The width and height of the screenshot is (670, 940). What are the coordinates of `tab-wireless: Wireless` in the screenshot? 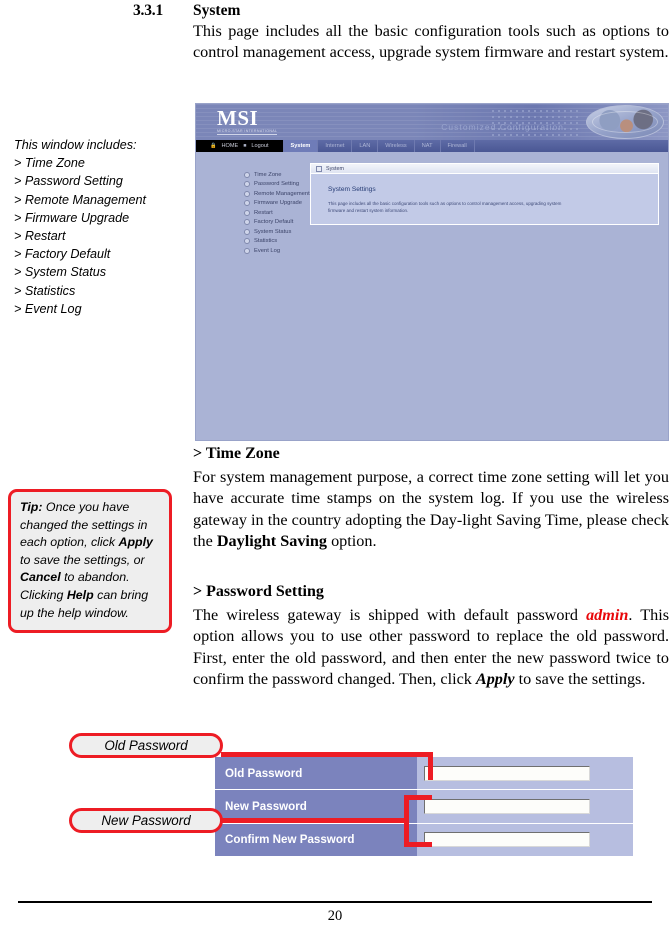 It's located at (396, 146).